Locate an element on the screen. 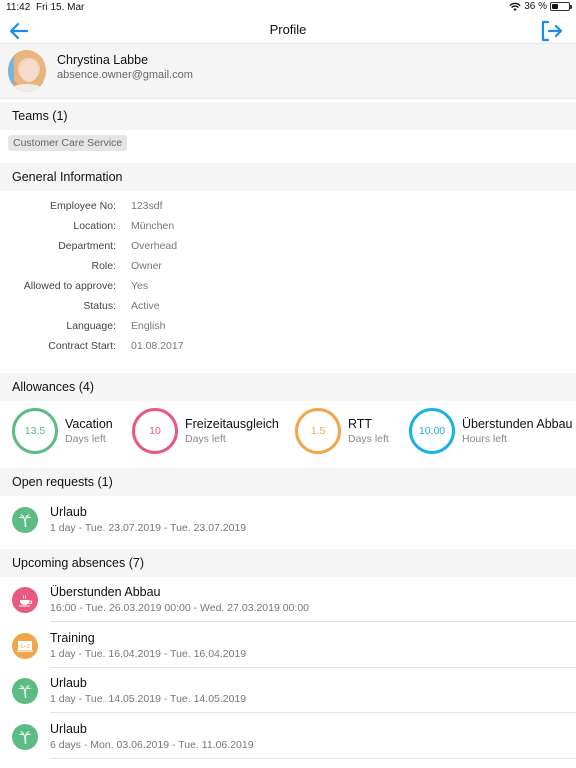  allowance-name: RTT is located at coordinates (360, 424).